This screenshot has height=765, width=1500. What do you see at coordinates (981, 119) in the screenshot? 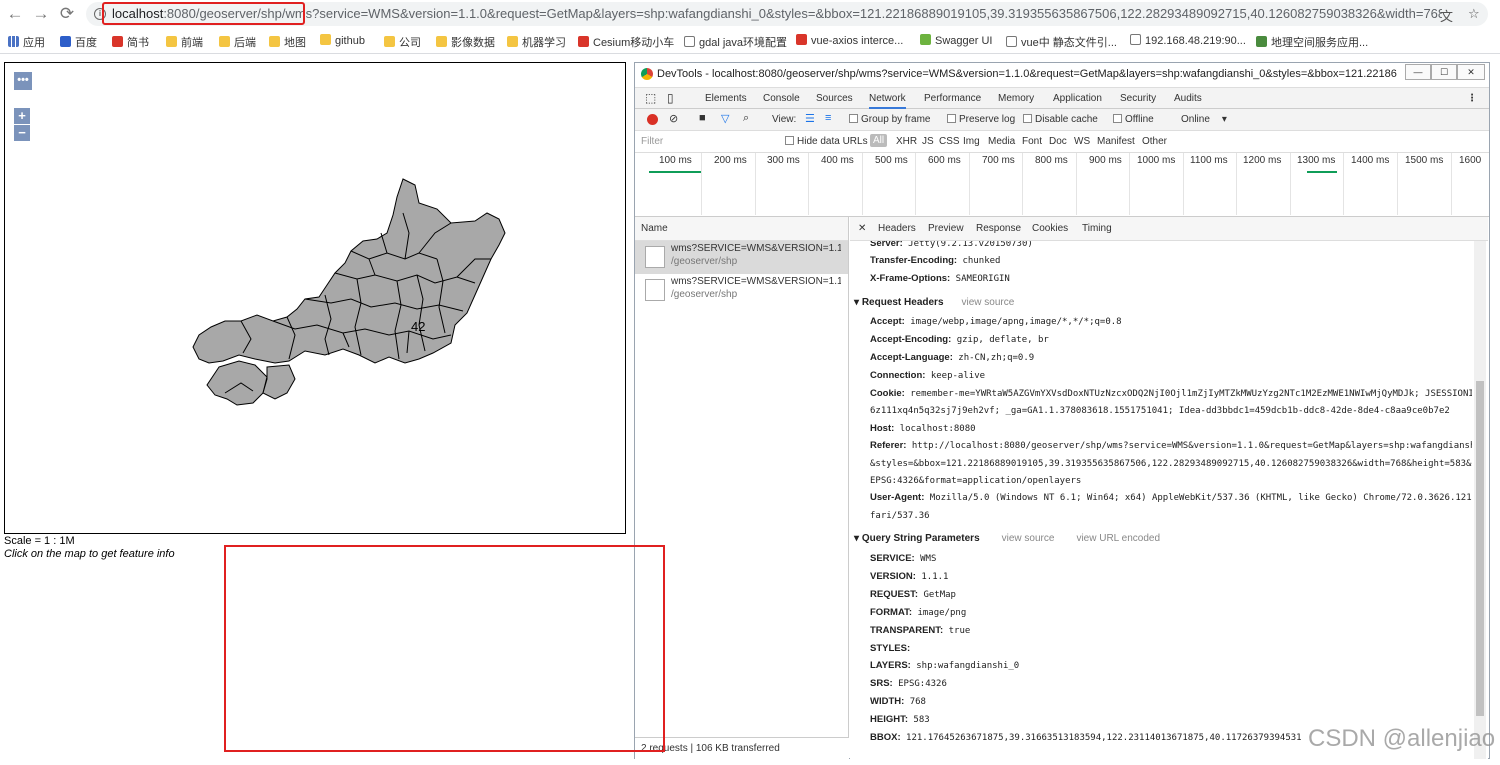
I see `preserve-log-toggle: Preserve log` at bounding box center [981, 119].